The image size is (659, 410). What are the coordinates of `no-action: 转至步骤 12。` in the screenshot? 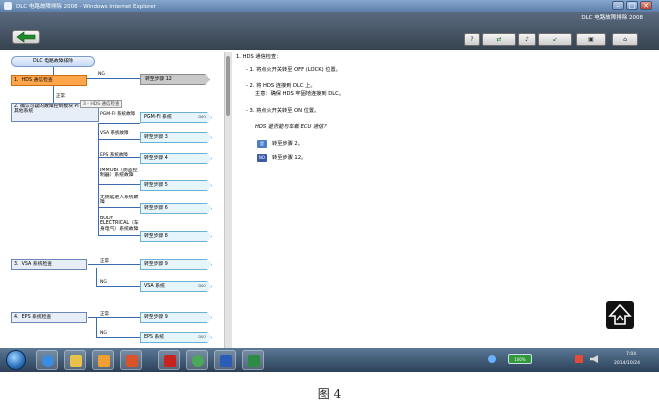 It's located at (289, 158).